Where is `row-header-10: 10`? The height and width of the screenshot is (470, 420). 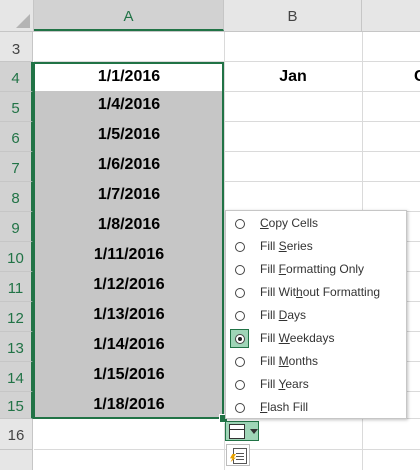 row-header-10: 10 is located at coordinates (16, 257).